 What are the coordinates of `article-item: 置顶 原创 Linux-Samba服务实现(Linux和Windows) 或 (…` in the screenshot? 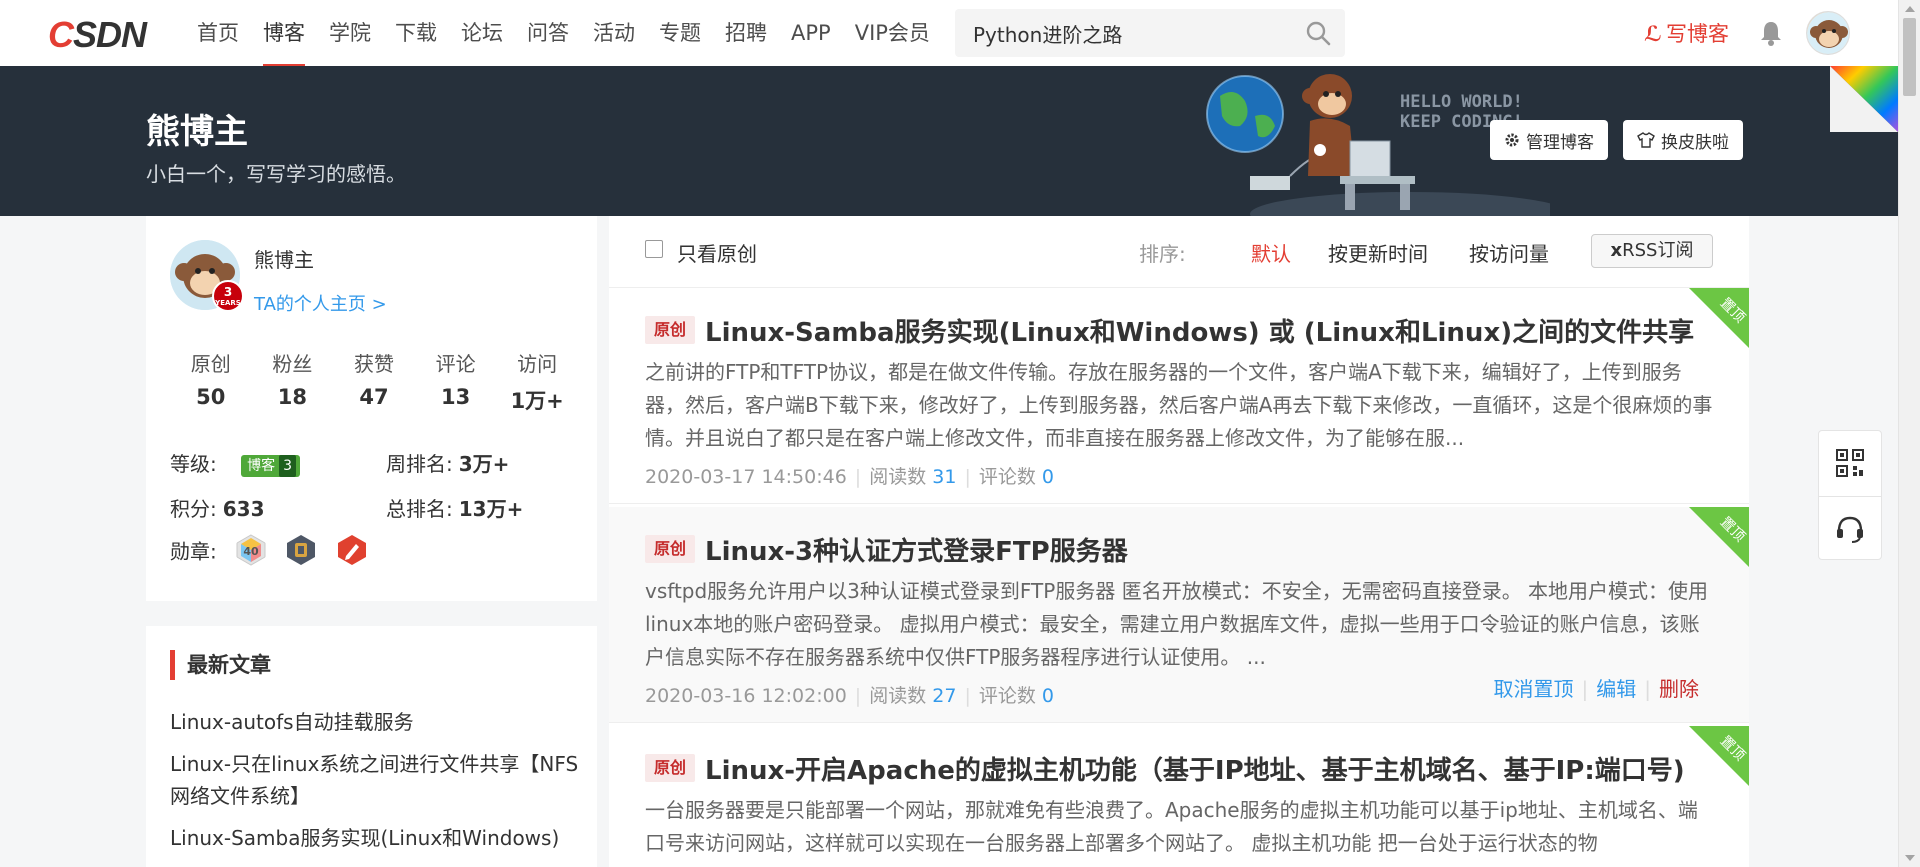 It's located at (1179, 396).